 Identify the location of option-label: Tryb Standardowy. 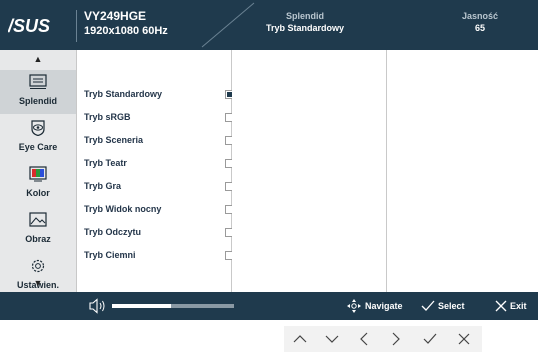
(123, 94).